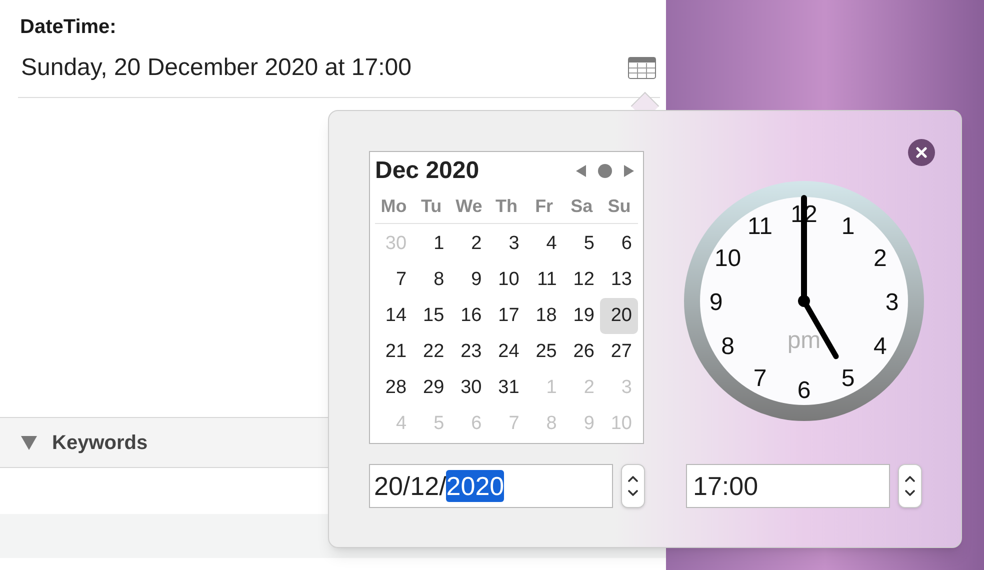 The height and width of the screenshot is (570, 984). What do you see at coordinates (507, 388) in the screenshot?
I see `day-cell: 31` at bounding box center [507, 388].